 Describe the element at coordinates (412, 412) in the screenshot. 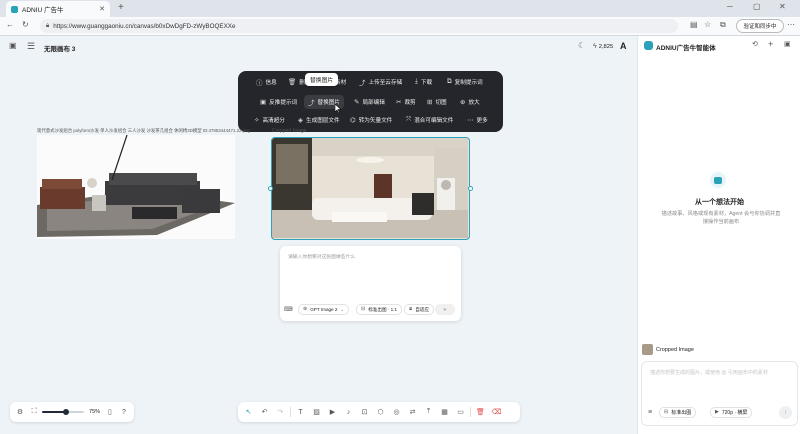

I see `swap-tool-icon: ⇄` at that location.